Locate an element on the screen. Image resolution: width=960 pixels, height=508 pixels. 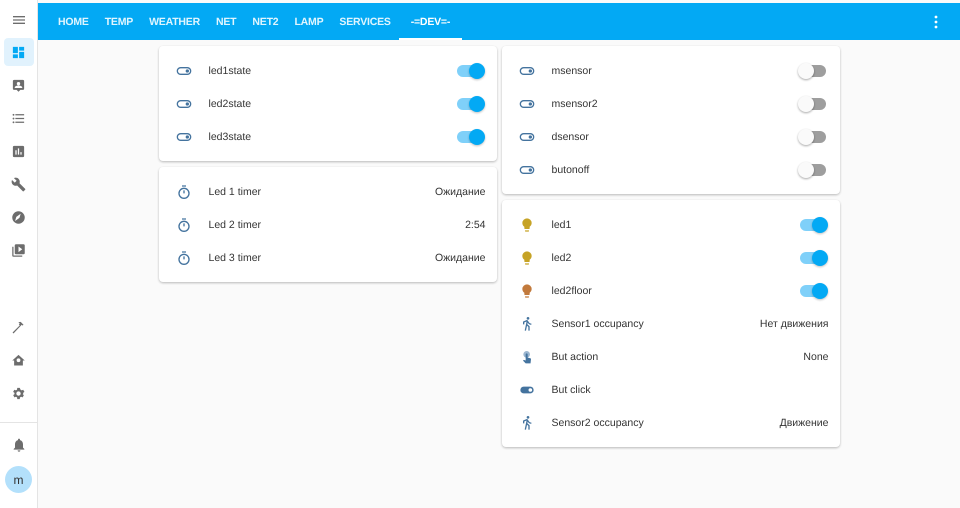
tab: SERVICES is located at coordinates (365, 21).